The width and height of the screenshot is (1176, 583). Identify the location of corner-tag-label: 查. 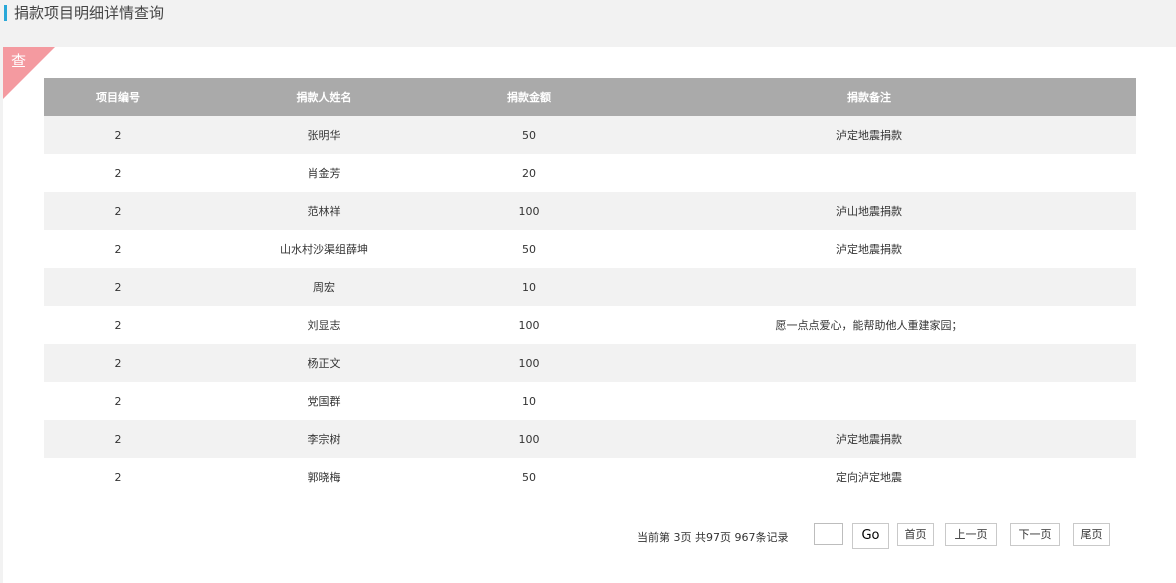
(19, 61).